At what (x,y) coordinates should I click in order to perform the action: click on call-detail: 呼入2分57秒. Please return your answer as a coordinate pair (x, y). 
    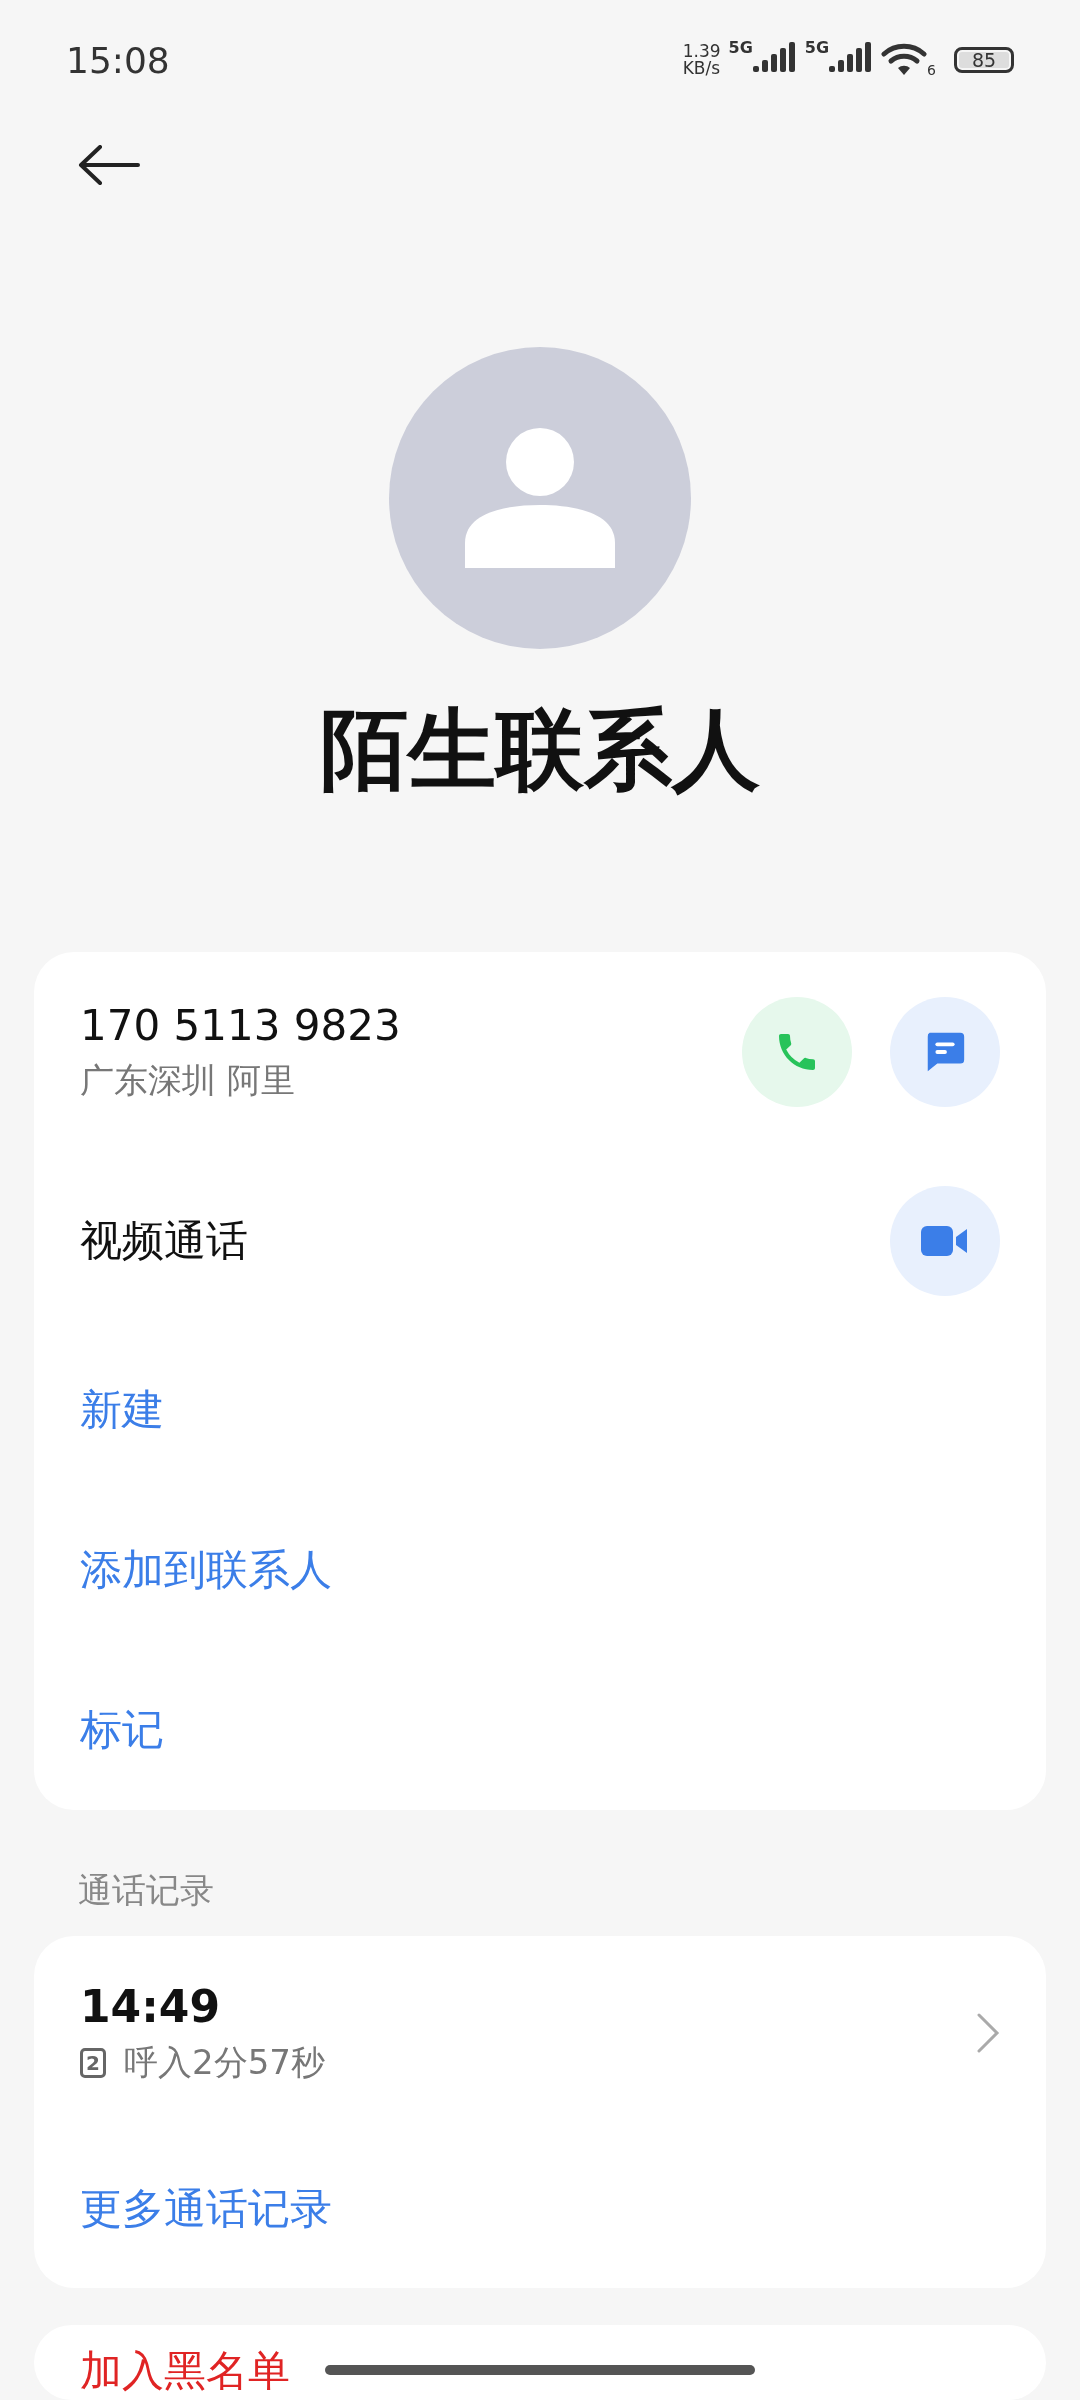
    Looking at the image, I should click on (224, 2062).